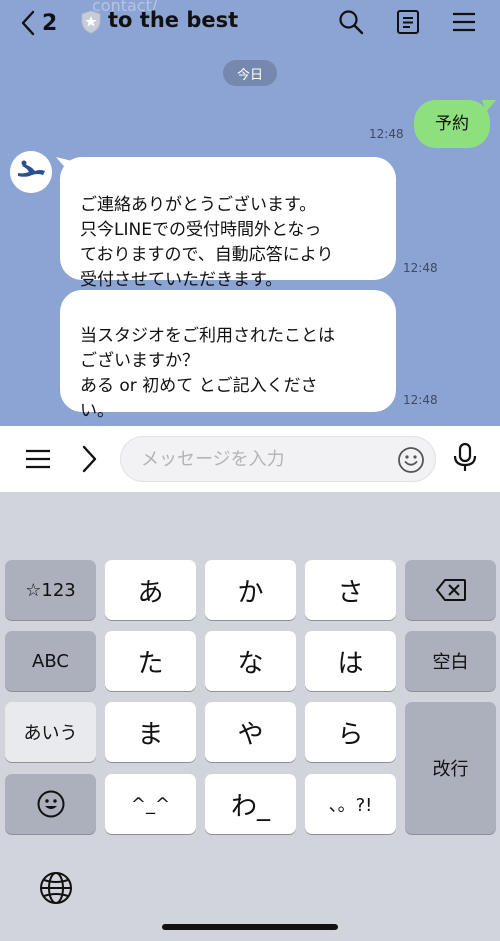  What do you see at coordinates (450, 661) in the screenshot?
I see `space-key: 空白` at bounding box center [450, 661].